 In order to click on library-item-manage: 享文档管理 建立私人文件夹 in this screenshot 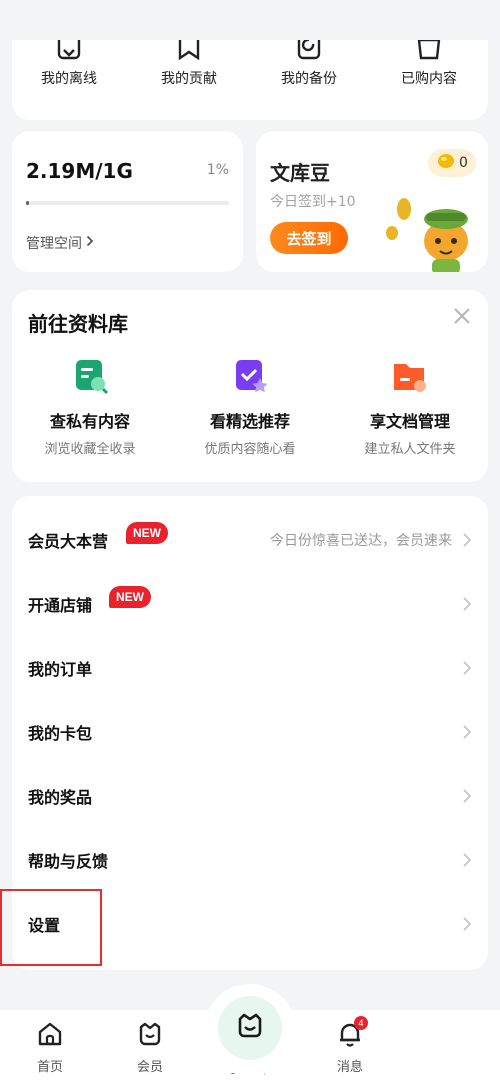, I will do `click(410, 406)`.